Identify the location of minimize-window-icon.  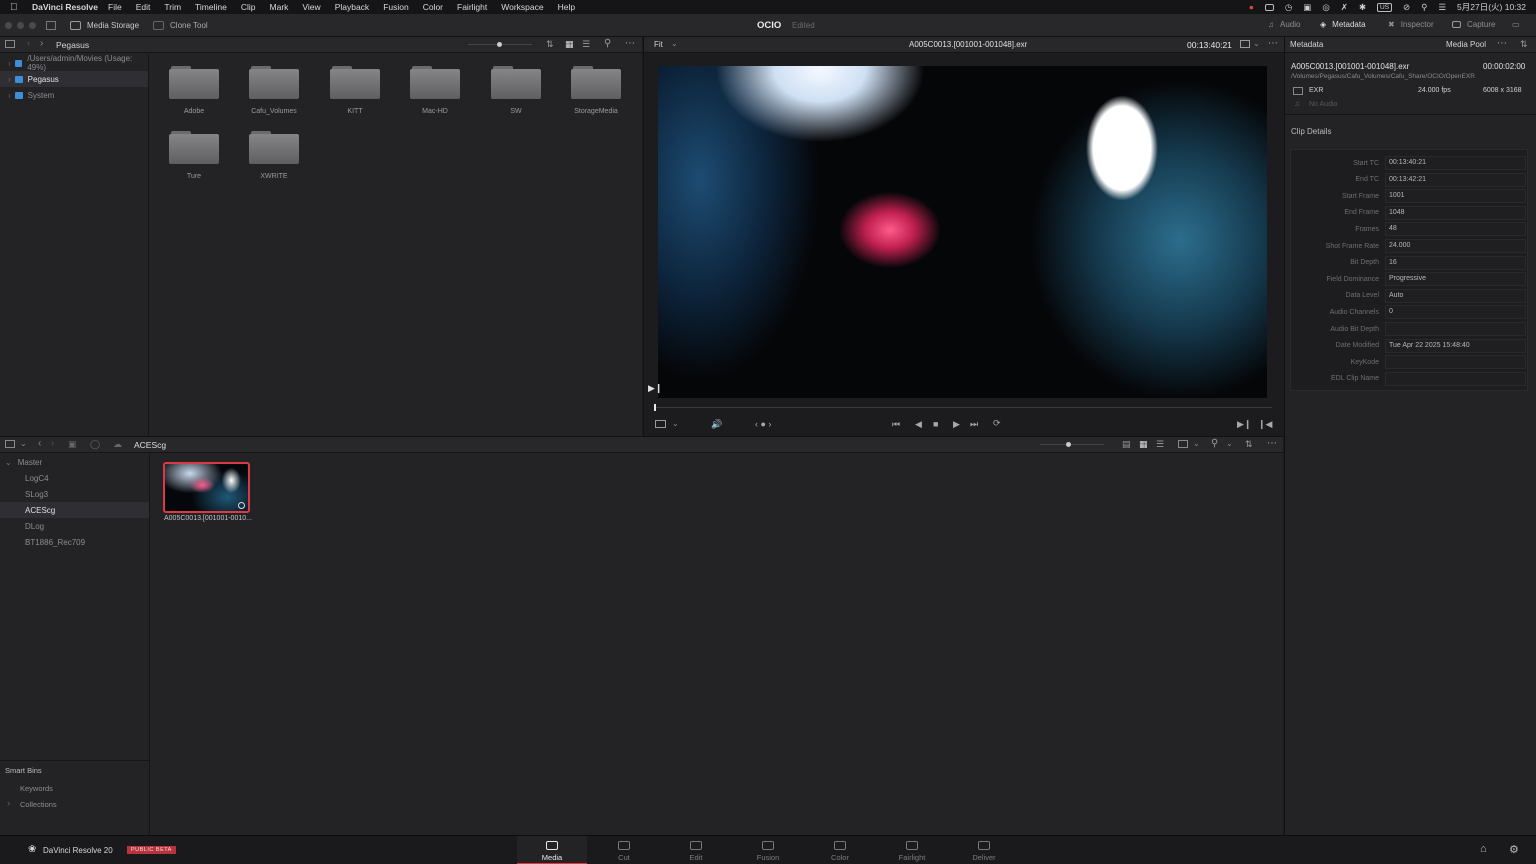
(20, 25).